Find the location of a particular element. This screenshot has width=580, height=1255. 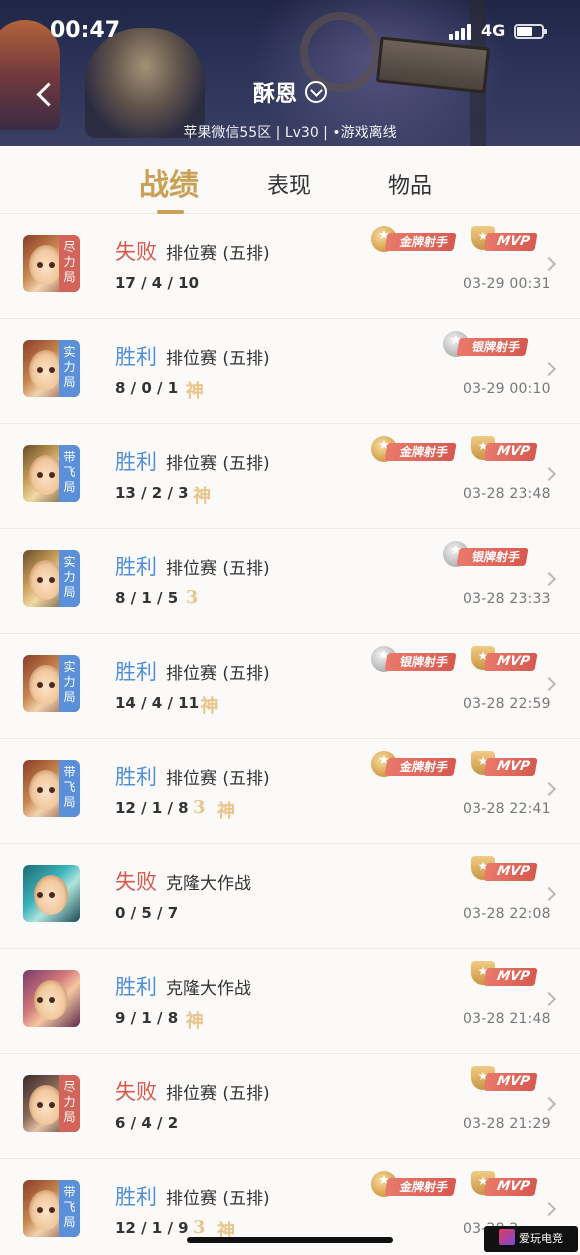

match-row: 胜利克隆大作战 9 / 1 / 8 神 MVP 03-28 21:48 is located at coordinates (290, 1001).